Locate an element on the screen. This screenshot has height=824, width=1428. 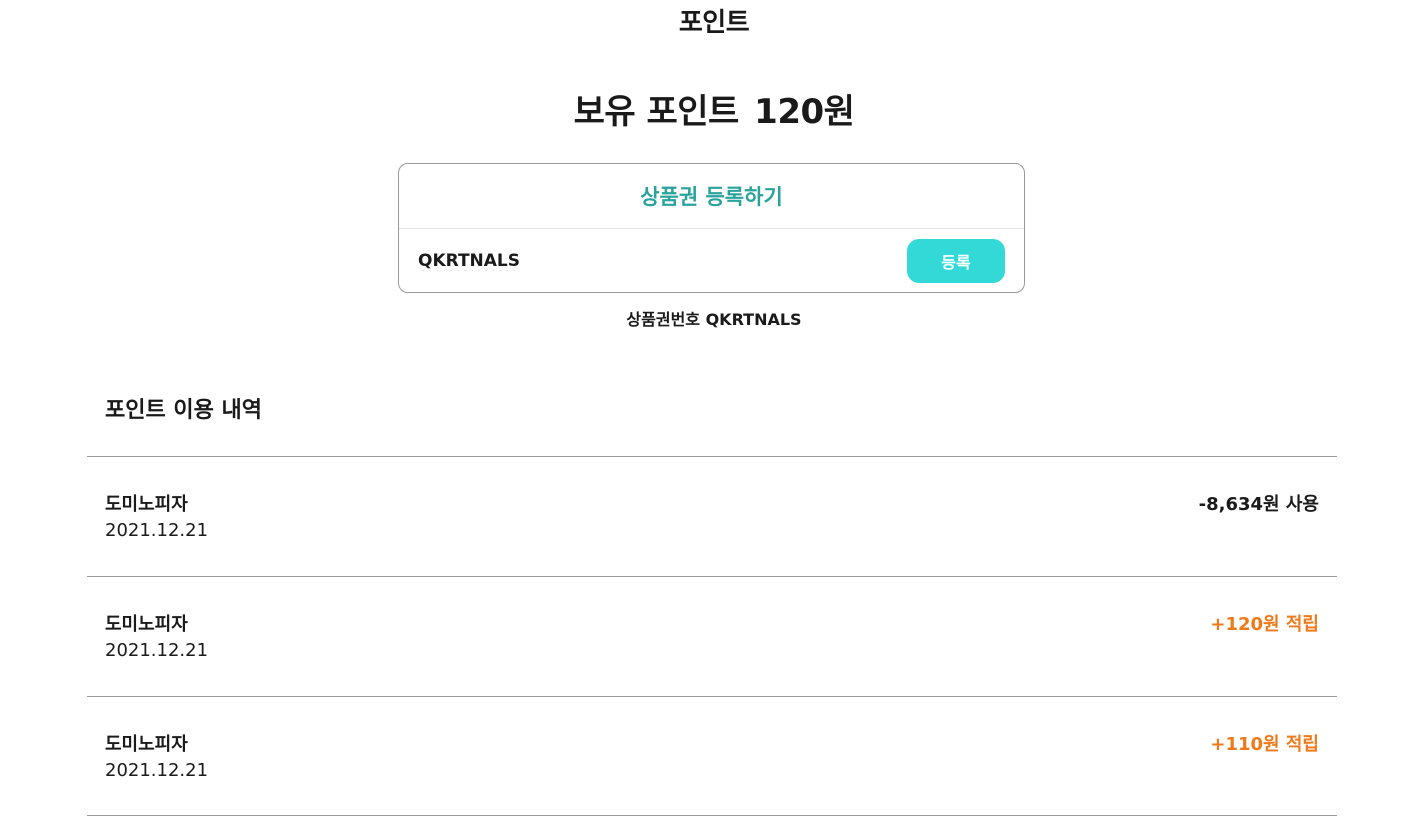
history-row: 도미노피자 2021.12.21 -8,634원 사용 is located at coordinates (712, 516).